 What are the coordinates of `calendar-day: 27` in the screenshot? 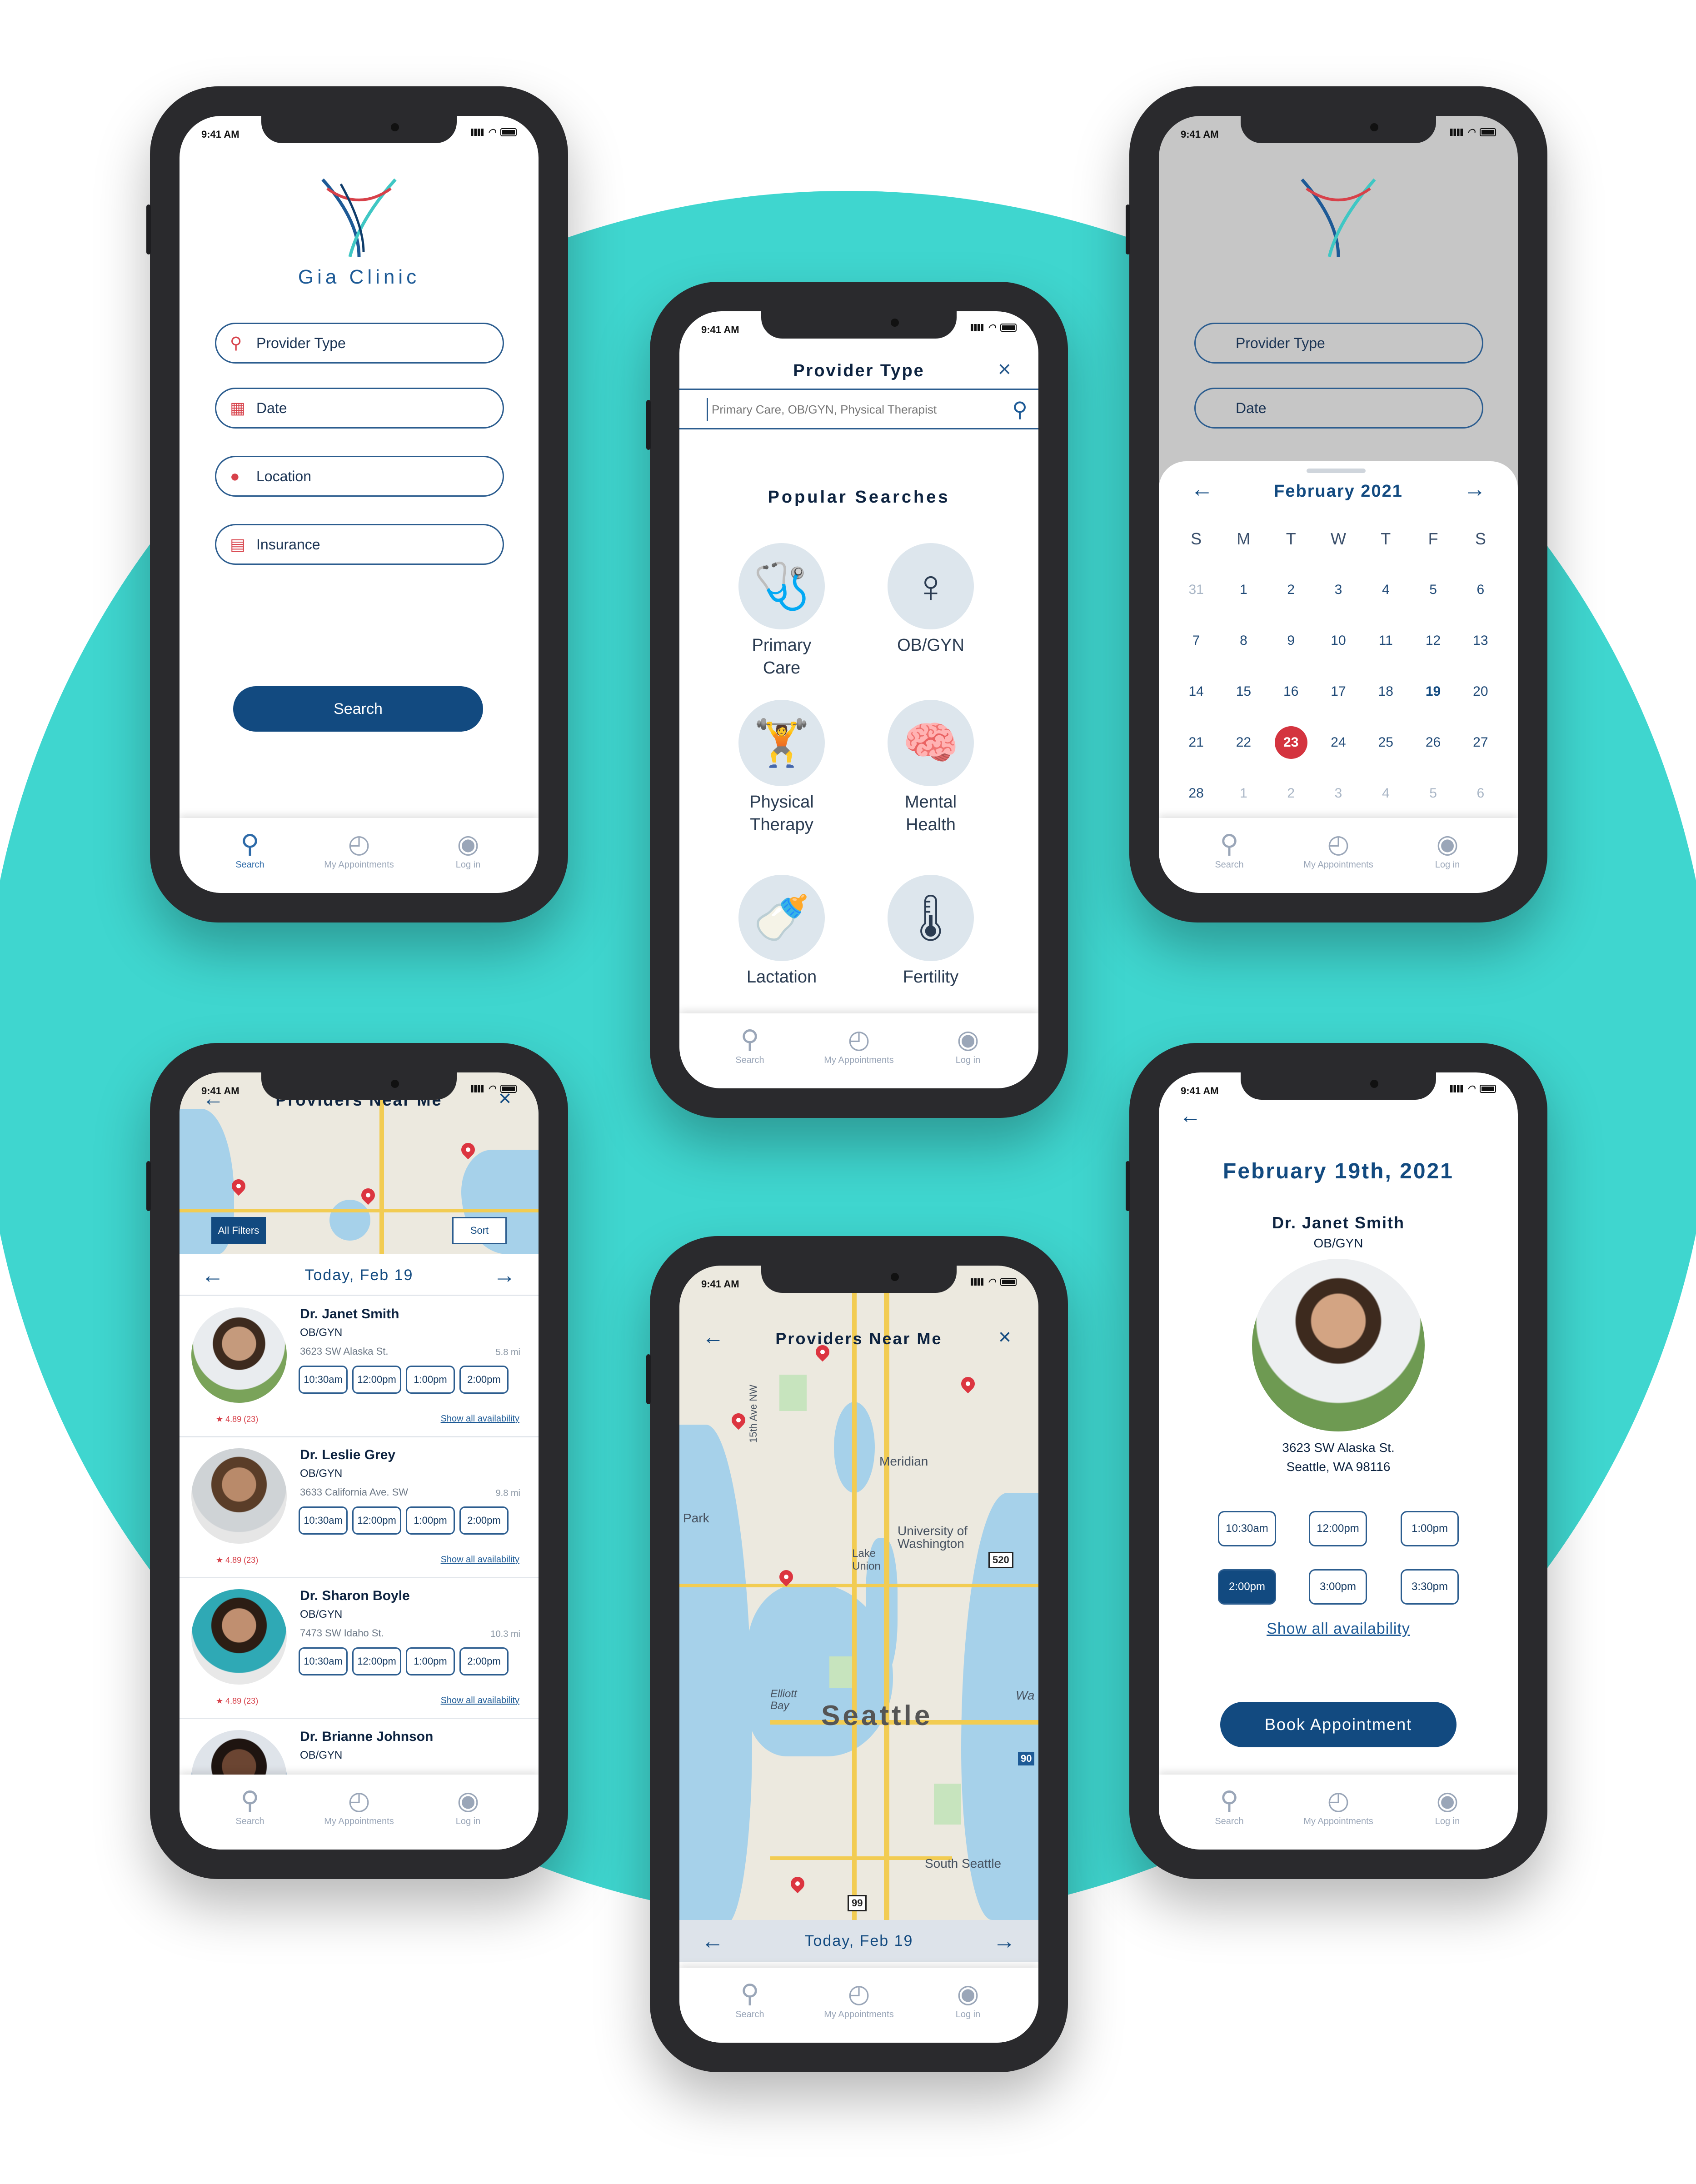 It's located at (1480, 743).